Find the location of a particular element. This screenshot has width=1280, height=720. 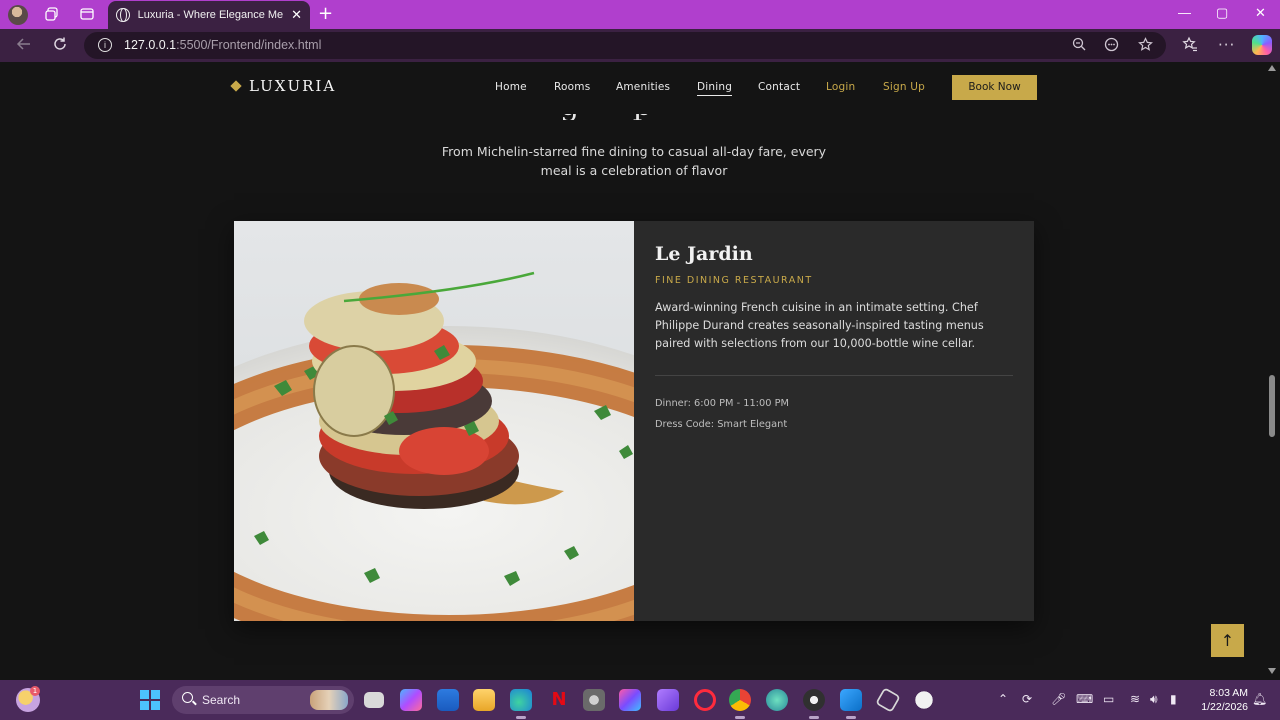

file-explorer-icon is located at coordinates (484, 700).